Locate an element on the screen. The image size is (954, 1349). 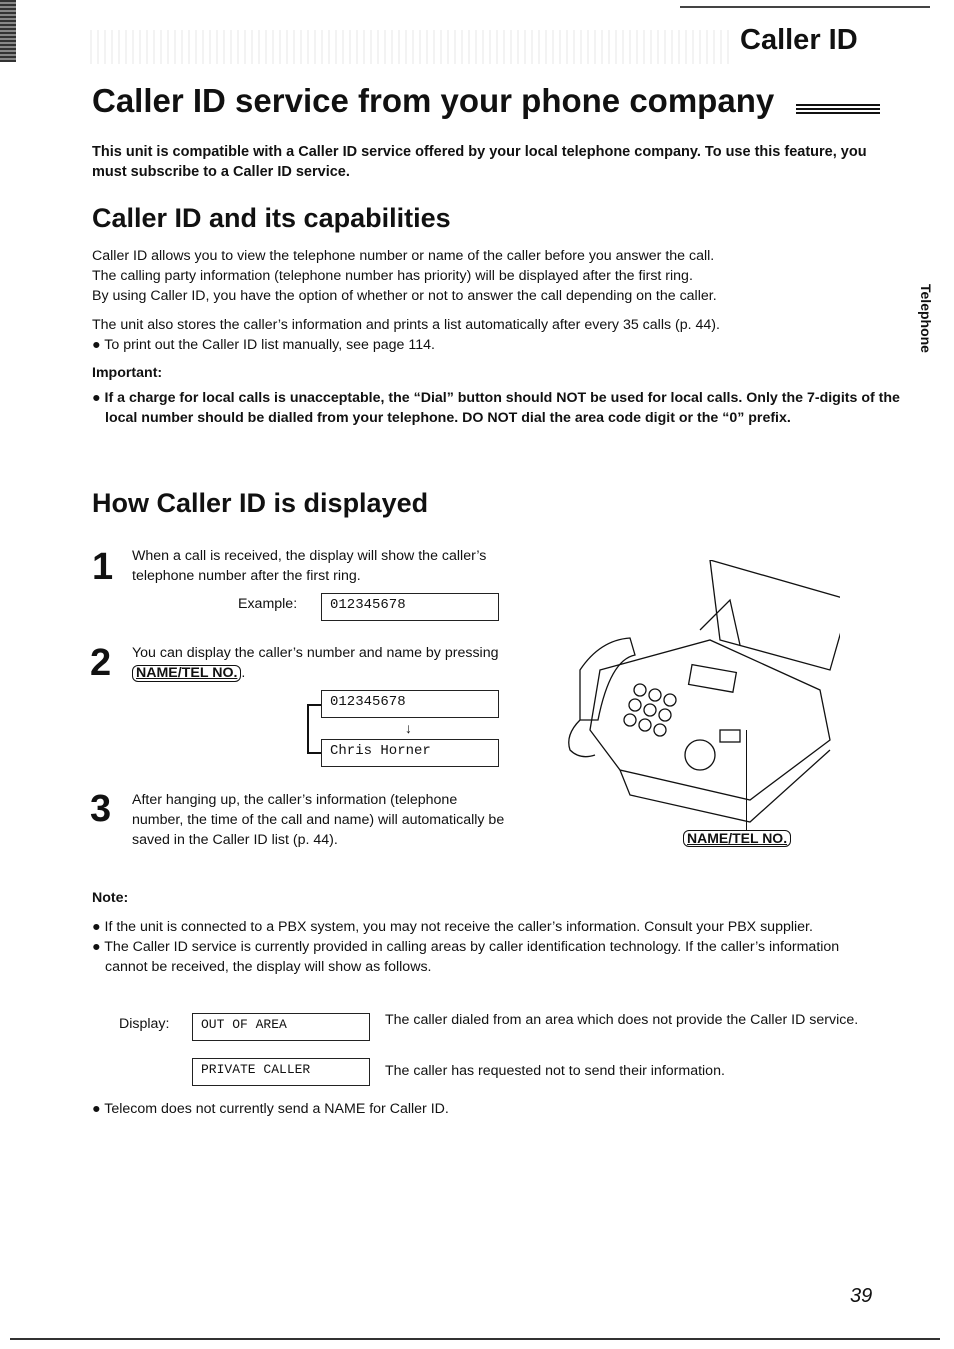
lcd-display-out-of-area: OUT OF AREA is located at coordinates (281, 1027).